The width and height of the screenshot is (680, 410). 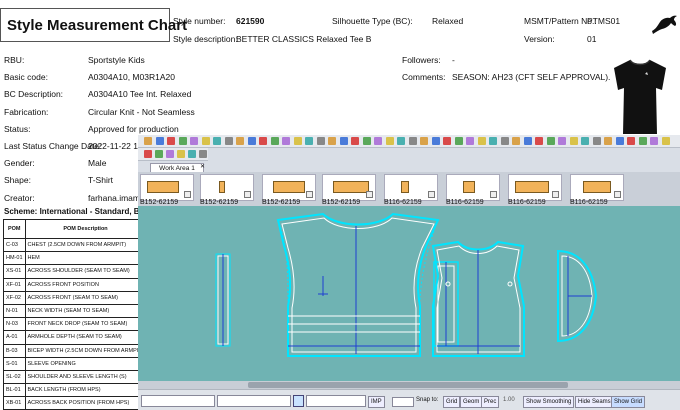 What do you see at coordinates (589, 202) in the screenshot?
I see `pattern-thumbnail-label: B116-62159` at bounding box center [589, 202].